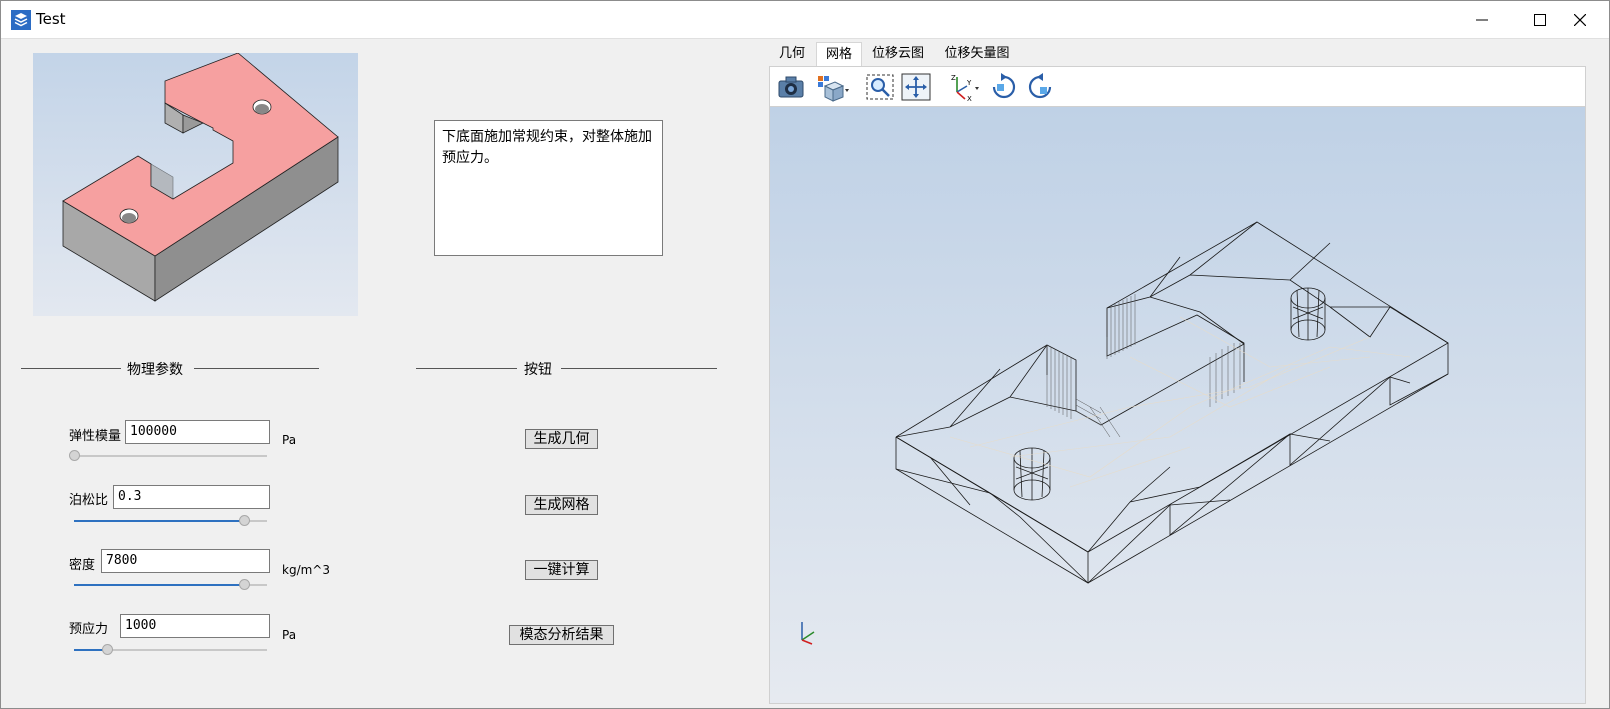  Describe the element at coordinates (185, 561) in the screenshot. I see `density-input: 7800` at that location.